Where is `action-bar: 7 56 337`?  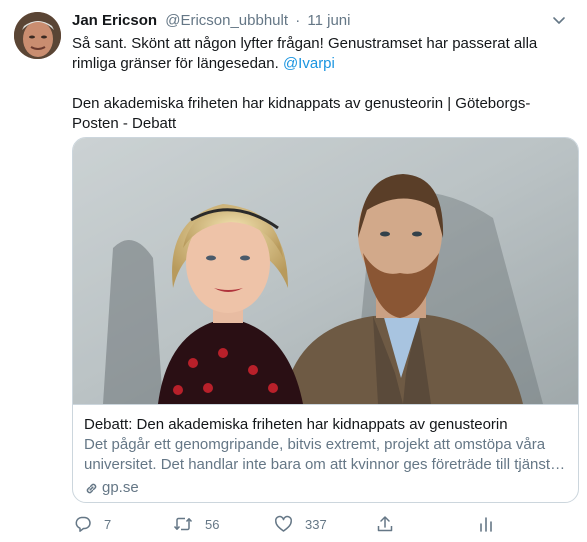
action-bar: 7 56 337 is located at coordinates (287, 524).